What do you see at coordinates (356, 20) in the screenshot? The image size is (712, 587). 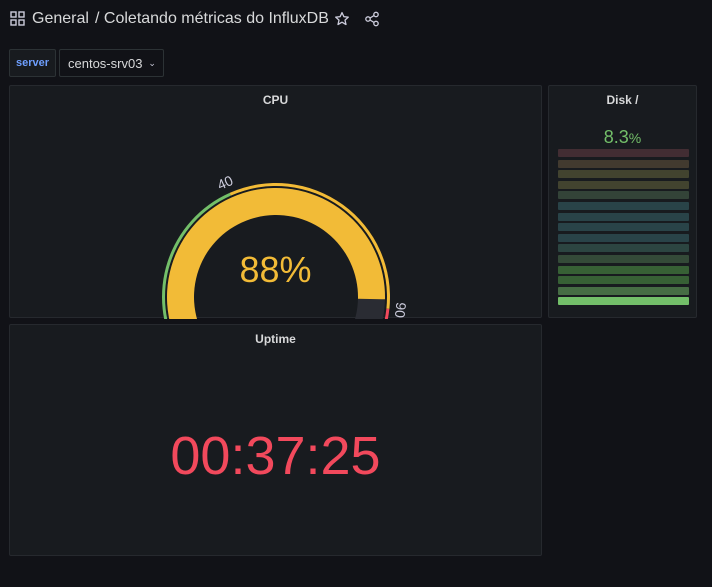 I see `dashboard-header: General / Coletando métricas do InfluxDB` at bounding box center [356, 20].